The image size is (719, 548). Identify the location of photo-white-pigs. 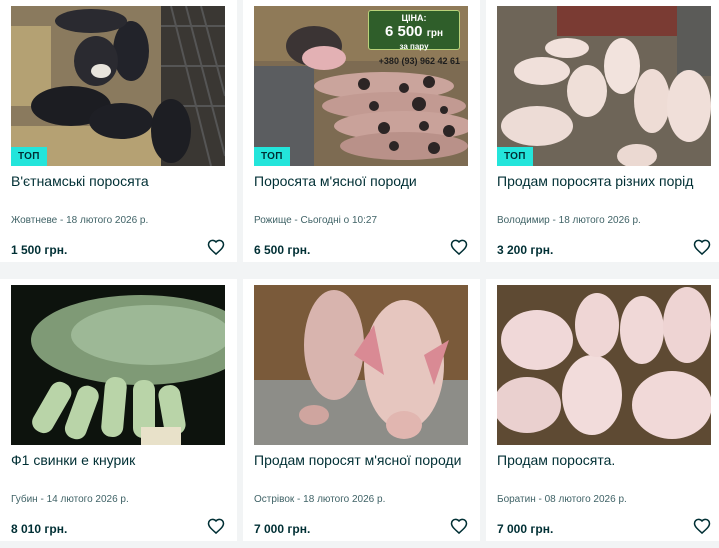
(604, 86).